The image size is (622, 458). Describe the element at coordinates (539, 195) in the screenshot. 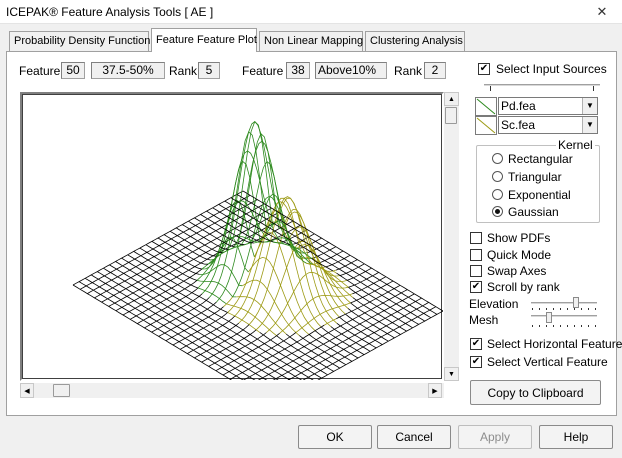

I see `kernel-label-exponential: Exponential` at that location.